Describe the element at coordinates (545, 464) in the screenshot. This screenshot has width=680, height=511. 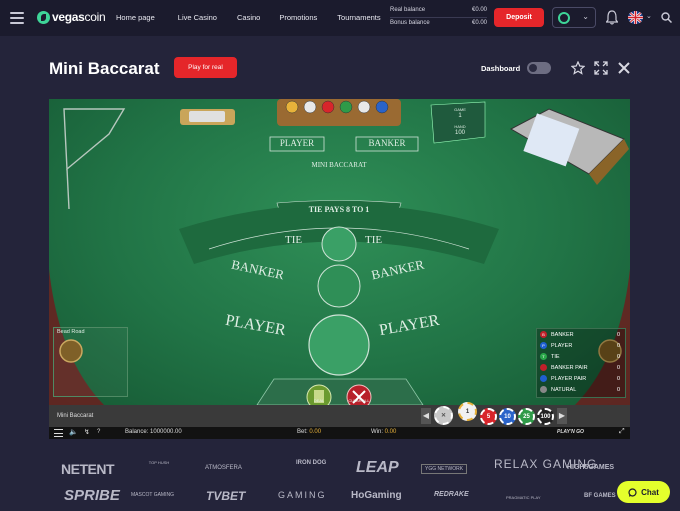
I see `provider-relax: RELAX GAMING` at that location.